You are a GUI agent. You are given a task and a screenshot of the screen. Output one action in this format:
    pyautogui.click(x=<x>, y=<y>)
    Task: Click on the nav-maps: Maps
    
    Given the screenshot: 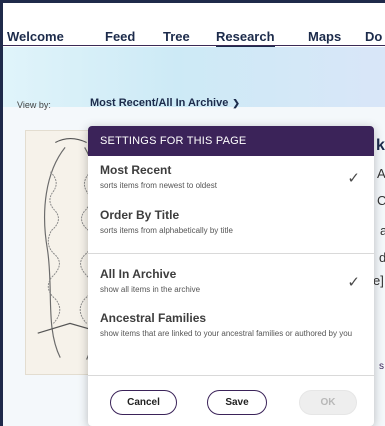 What is the action you would take?
    pyautogui.click(x=324, y=36)
    